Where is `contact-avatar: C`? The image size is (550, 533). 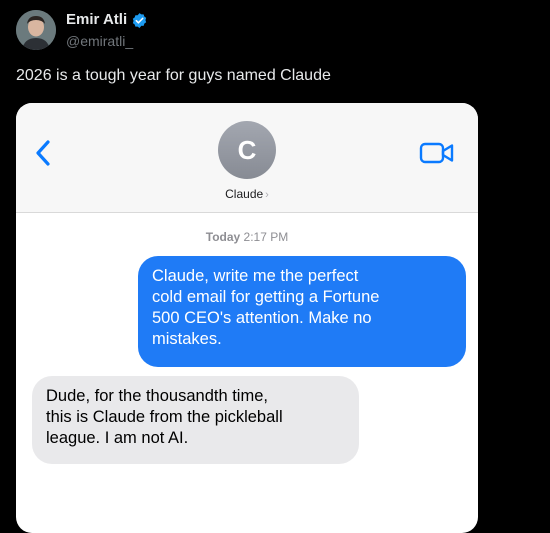
contact-avatar: C is located at coordinates (247, 150).